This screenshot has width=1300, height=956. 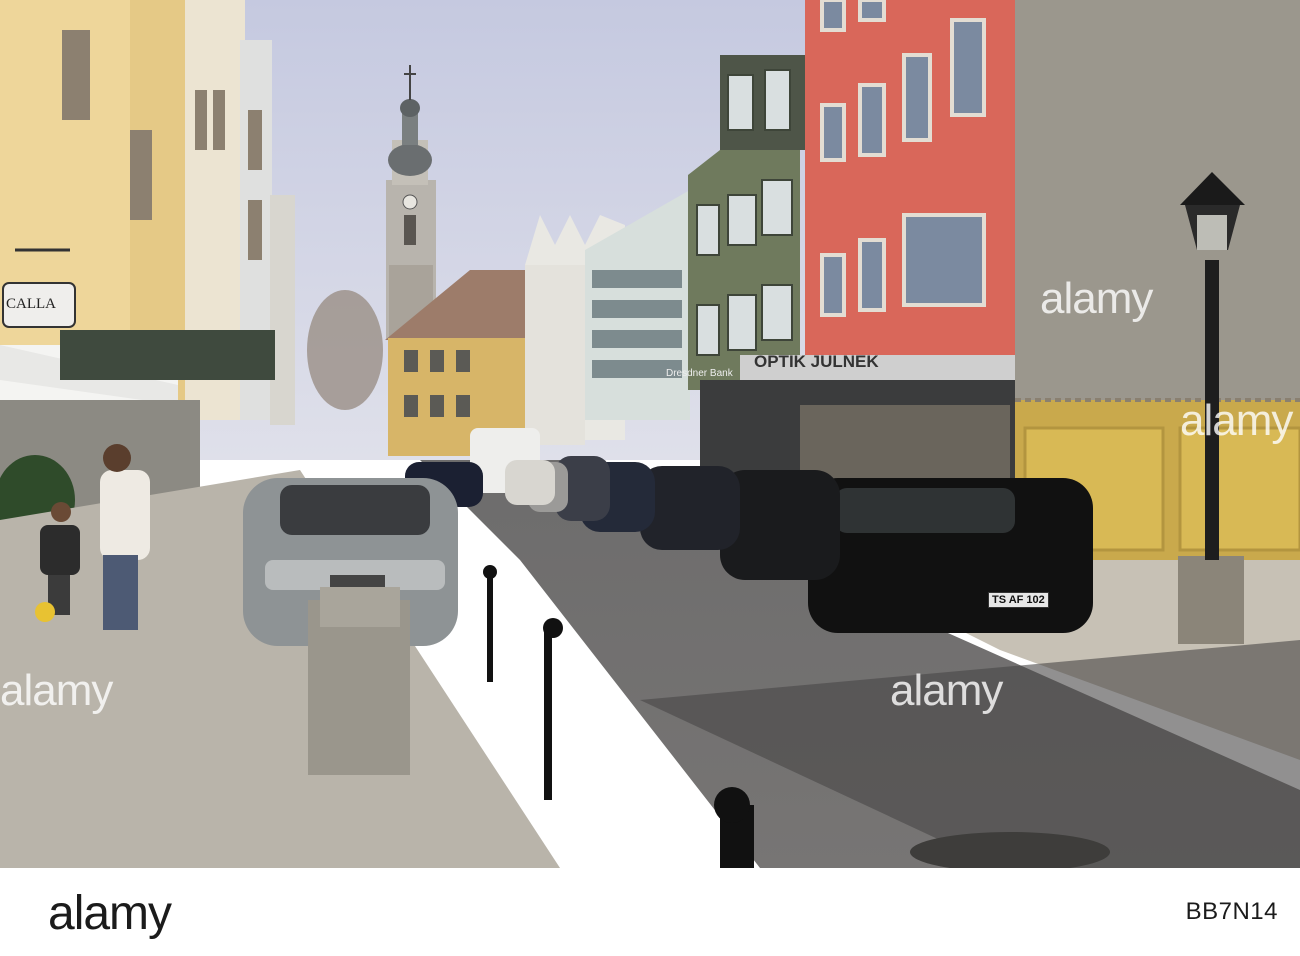 I want to click on red-building, so click(x=910, y=180).